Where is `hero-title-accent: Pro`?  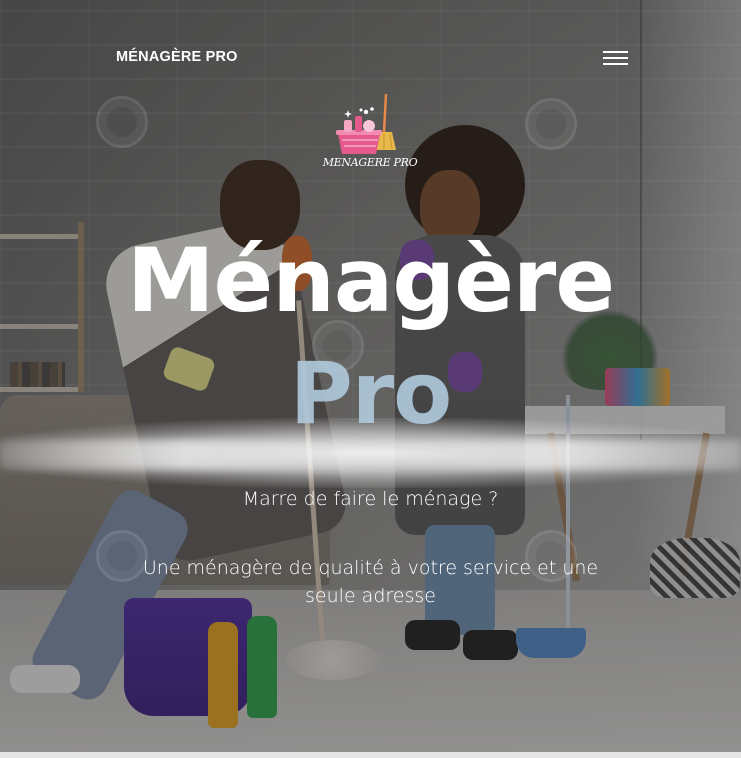
hero-title-accent: Pro is located at coordinates (371, 394).